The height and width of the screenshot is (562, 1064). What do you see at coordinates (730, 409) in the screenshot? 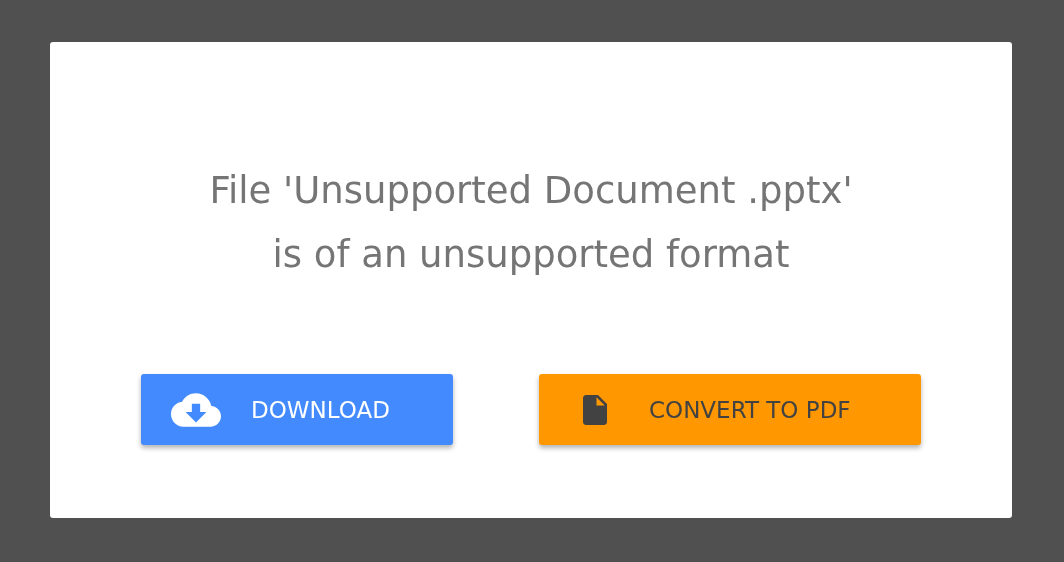
I see `convert-button: CONVERT TO PDF` at bounding box center [730, 409].